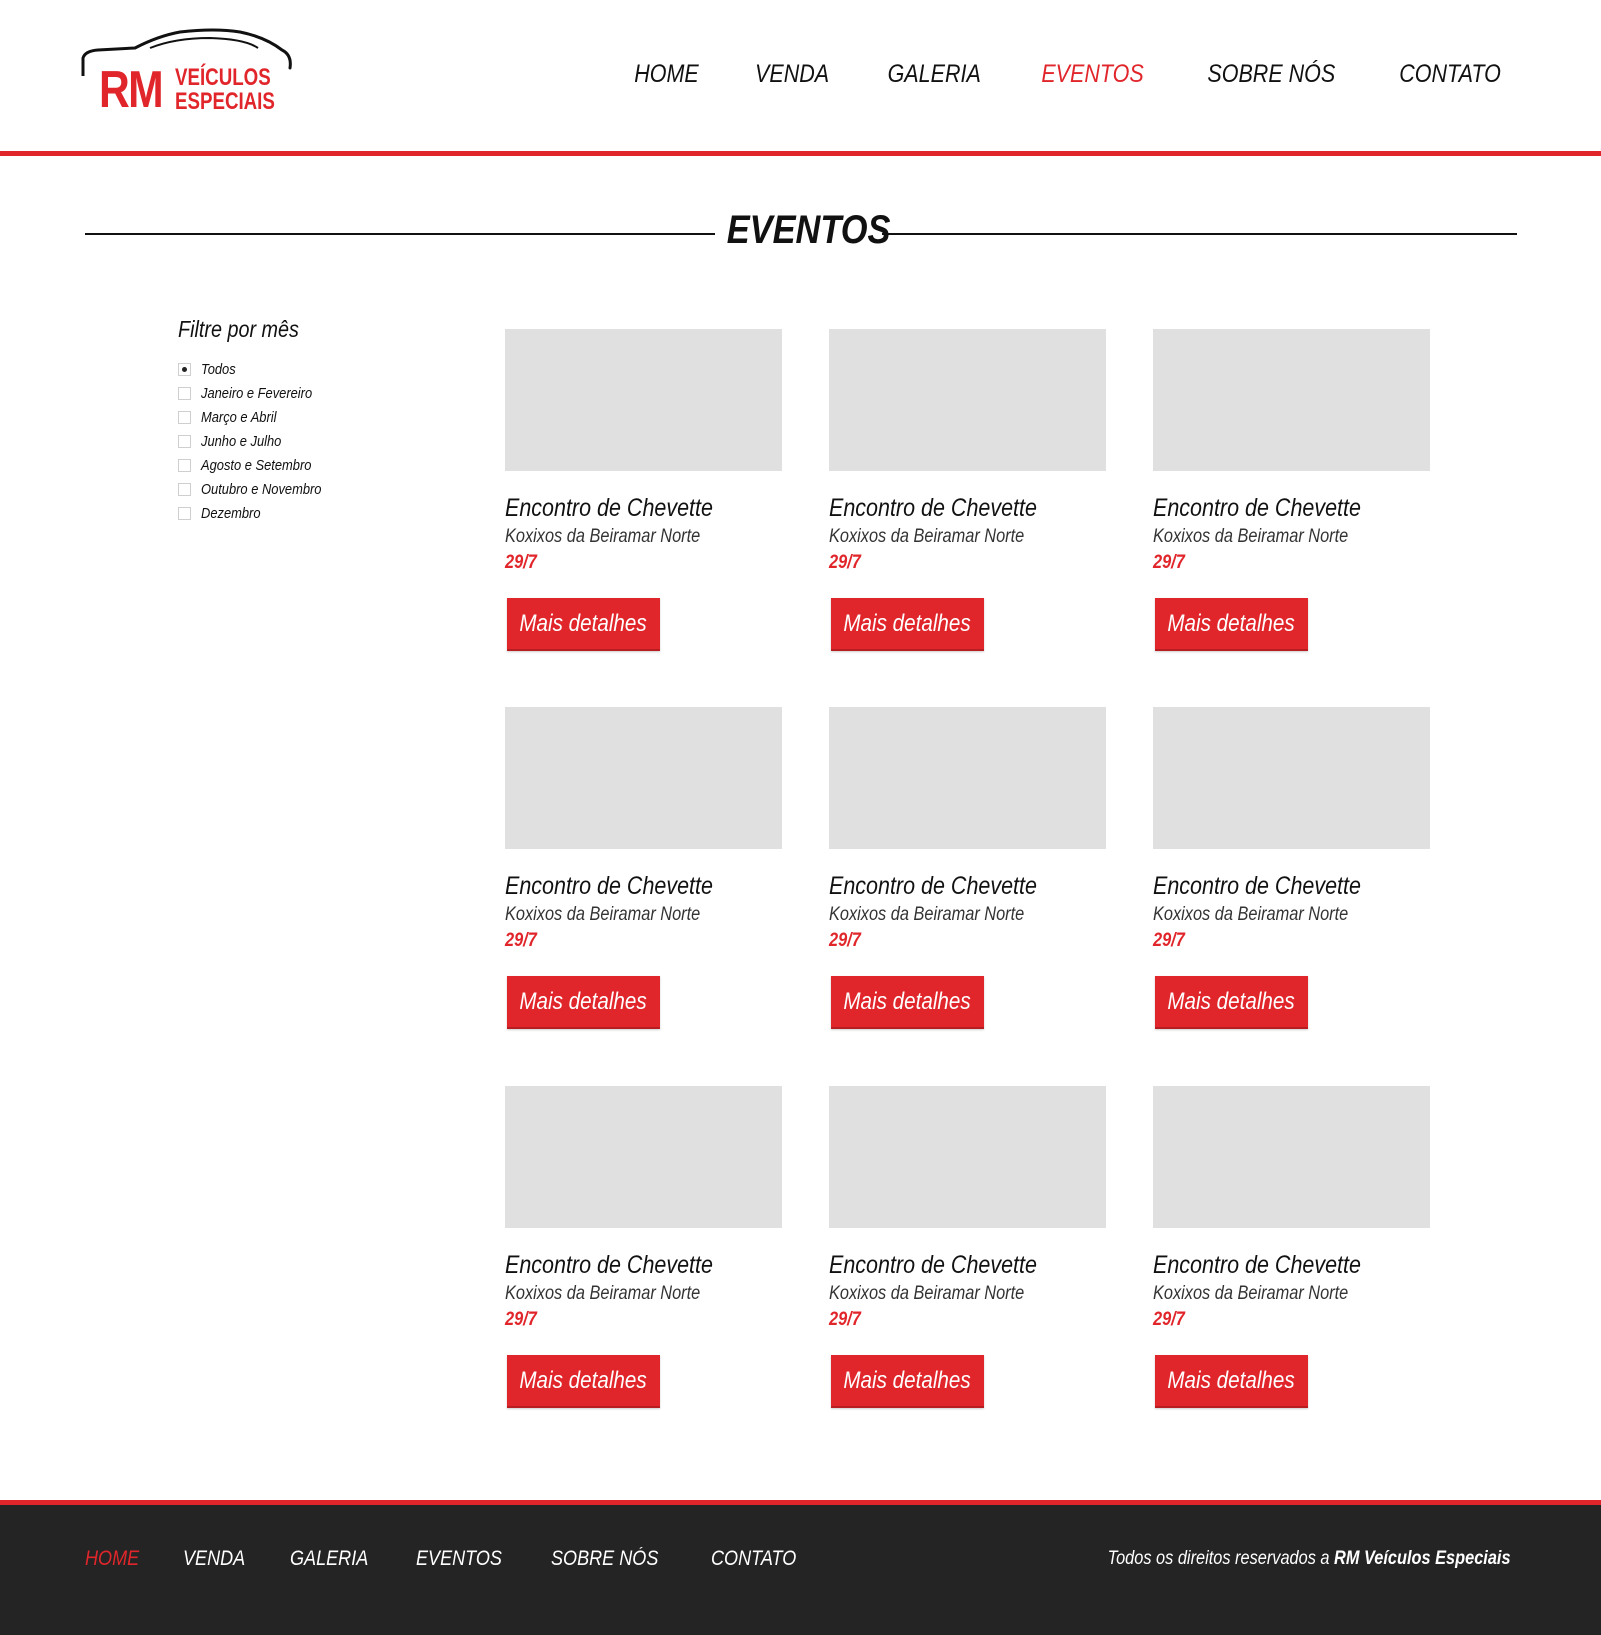 This screenshot has width=1601, height=1635. What do you see at coordinates (257, 393) in the screenshot?
I see `filter-label: Janeiro e Fevereiro` at bounding box center [257, 393].